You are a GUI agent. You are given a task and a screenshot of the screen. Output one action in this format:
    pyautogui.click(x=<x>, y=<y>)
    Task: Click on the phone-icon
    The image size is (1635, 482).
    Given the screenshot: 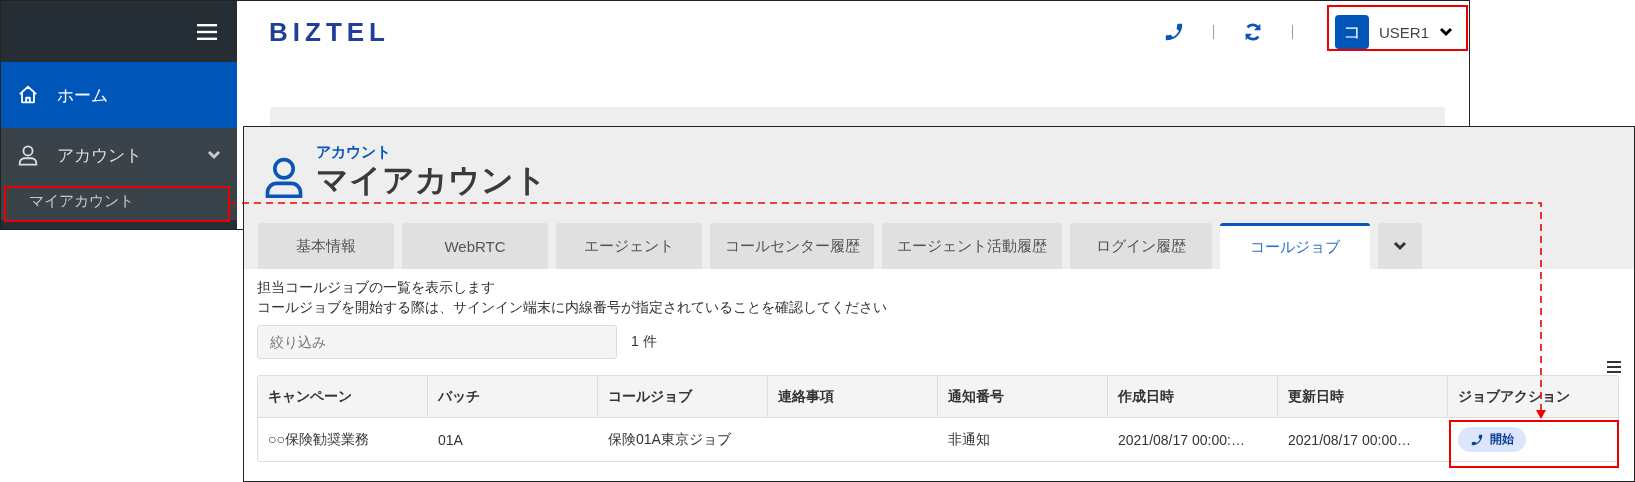 What is the action you would take?
    pyautogui.click(x=1477, y=439)
    